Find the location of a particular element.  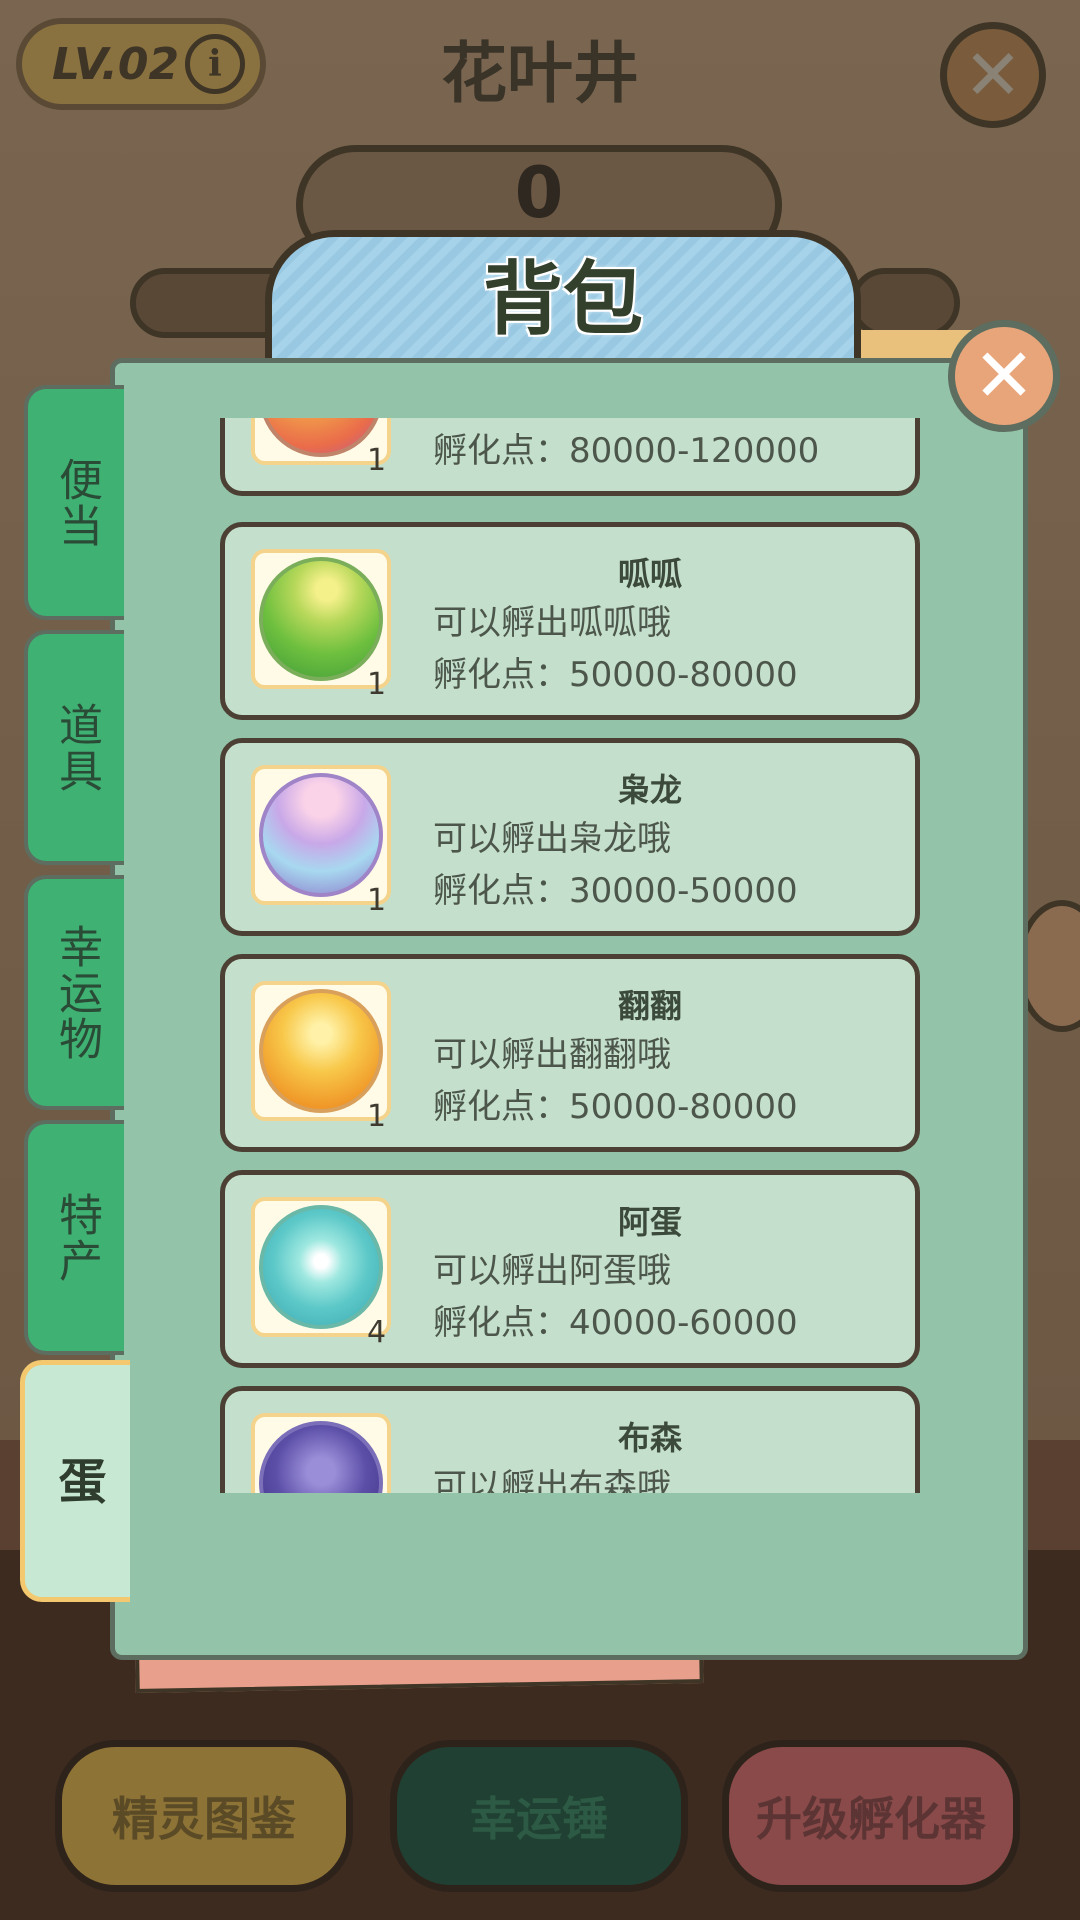

item-description: 可以孵出翻翻哦 is located at coordinates (552, 1055).